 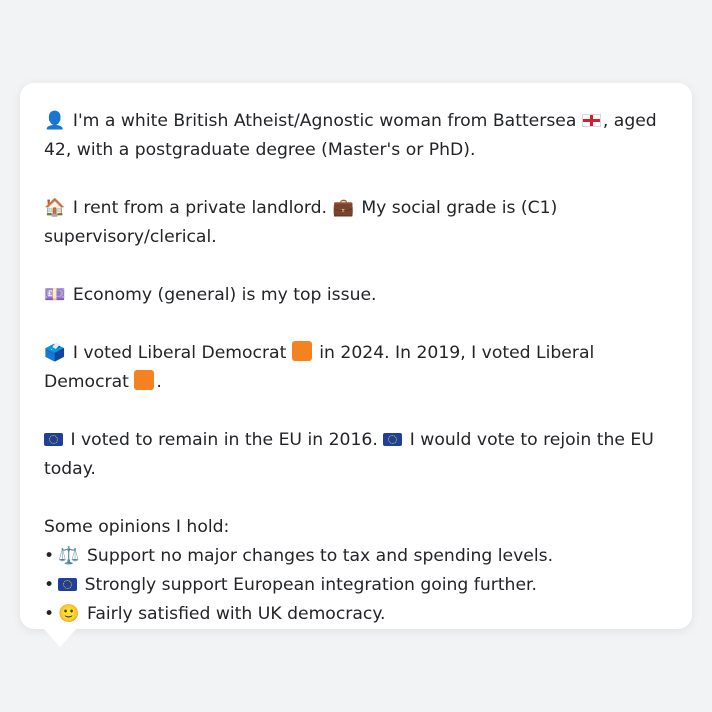 I want to click on top-issue-paragraph: 💷 Economy (general) is my top issue., so click(x=356, y=295).